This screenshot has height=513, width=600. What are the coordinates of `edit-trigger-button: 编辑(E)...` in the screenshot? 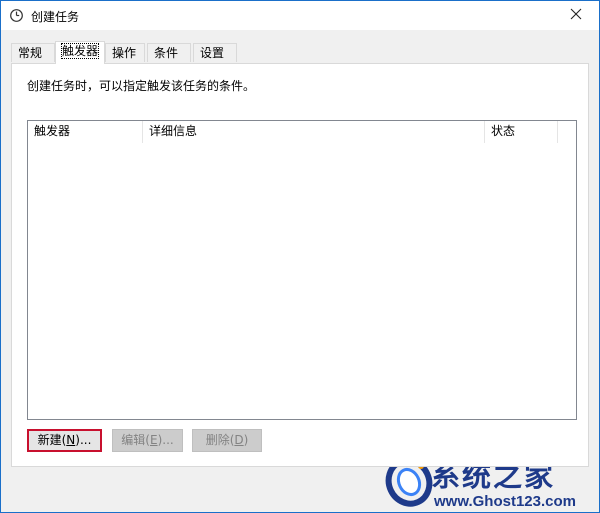 It's located at (147, 440).